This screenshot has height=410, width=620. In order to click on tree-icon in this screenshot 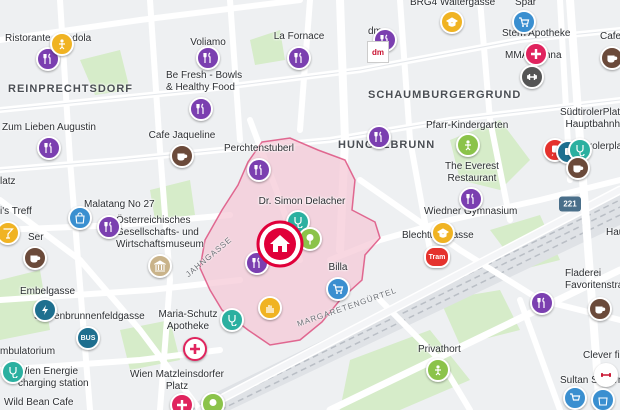, I will do `click(310, 239)`.